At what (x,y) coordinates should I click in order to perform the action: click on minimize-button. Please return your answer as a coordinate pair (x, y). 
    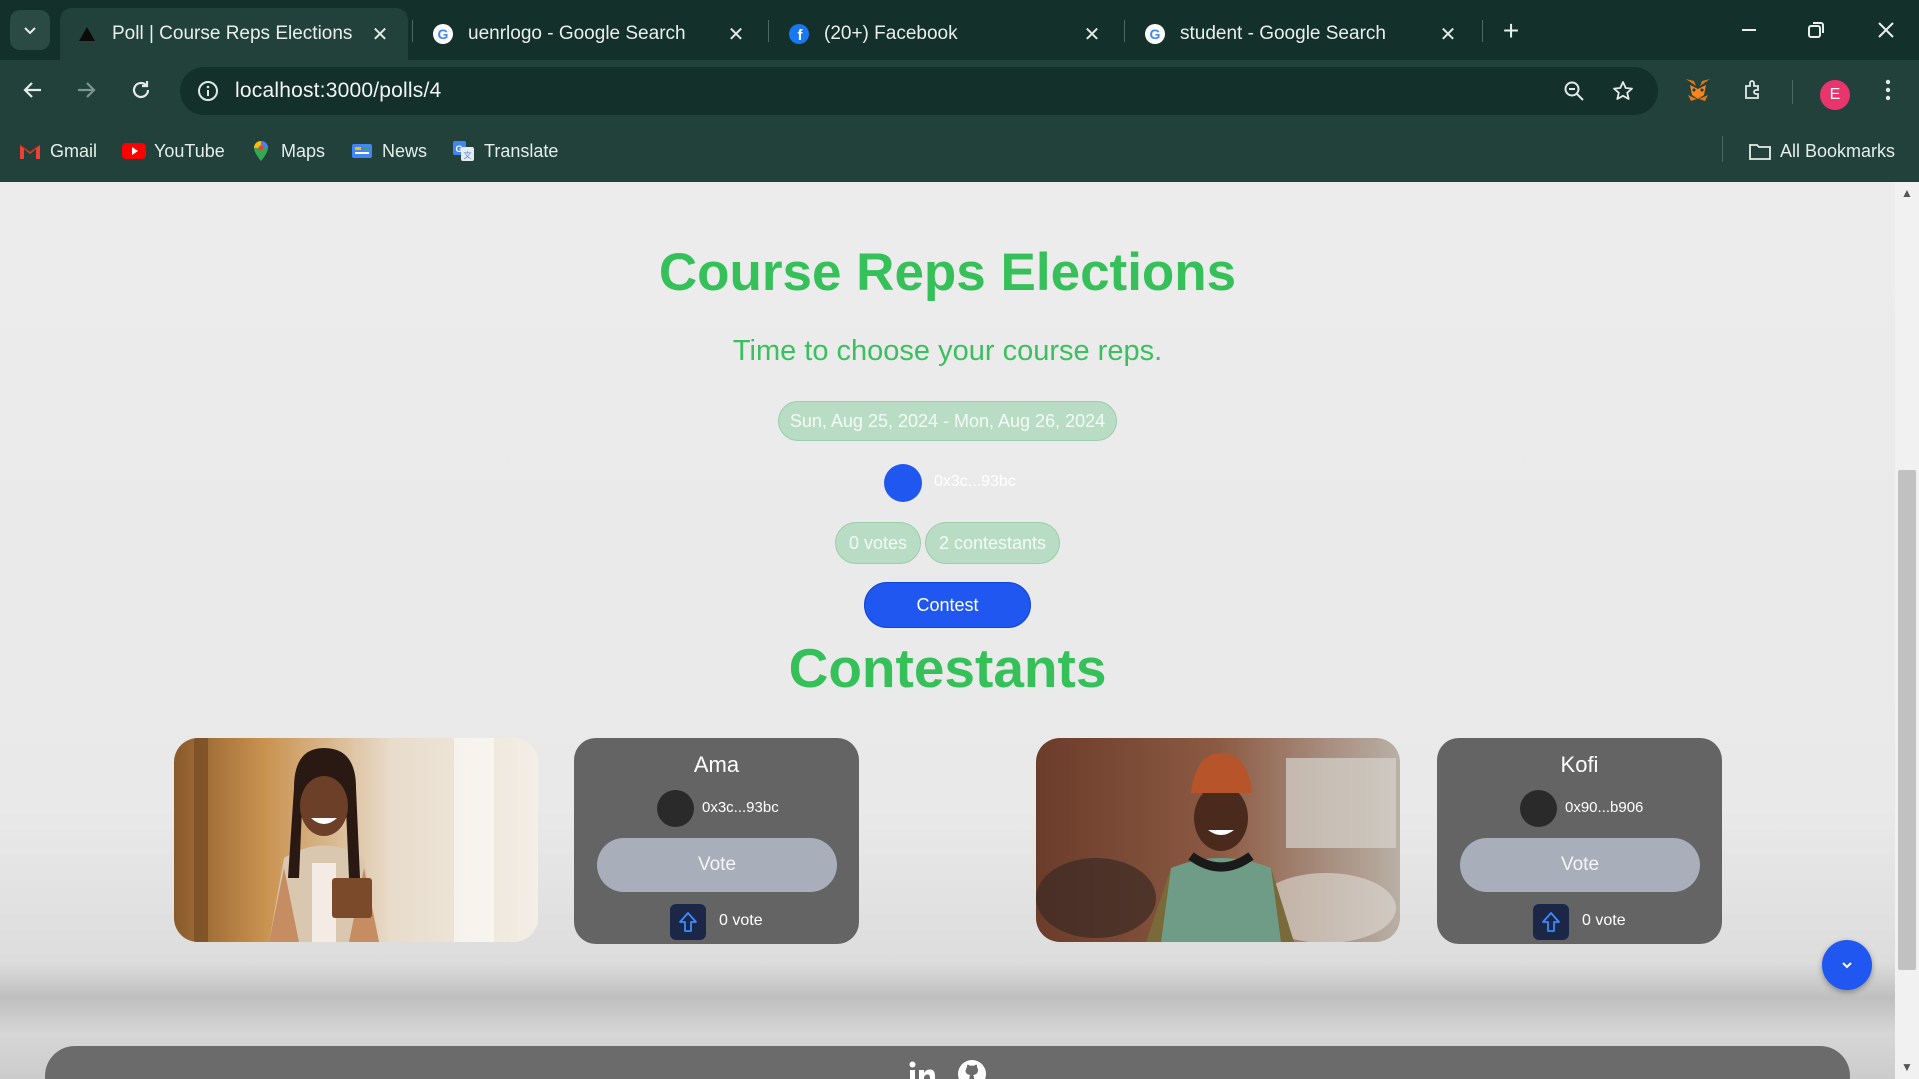
    Looking at the image, I should click on (1749, 30).